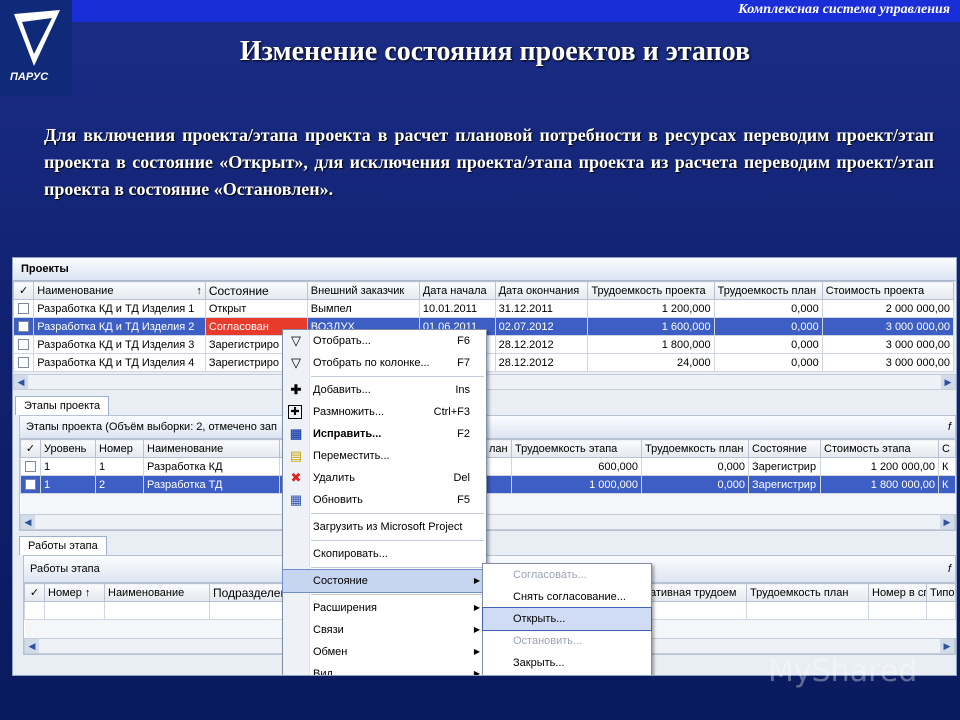 This screenshot has width=960, height=720. Describe the element at coordinates (363, 290) in the screenshot. I see `col-header: Внешний заказчик` at that location.